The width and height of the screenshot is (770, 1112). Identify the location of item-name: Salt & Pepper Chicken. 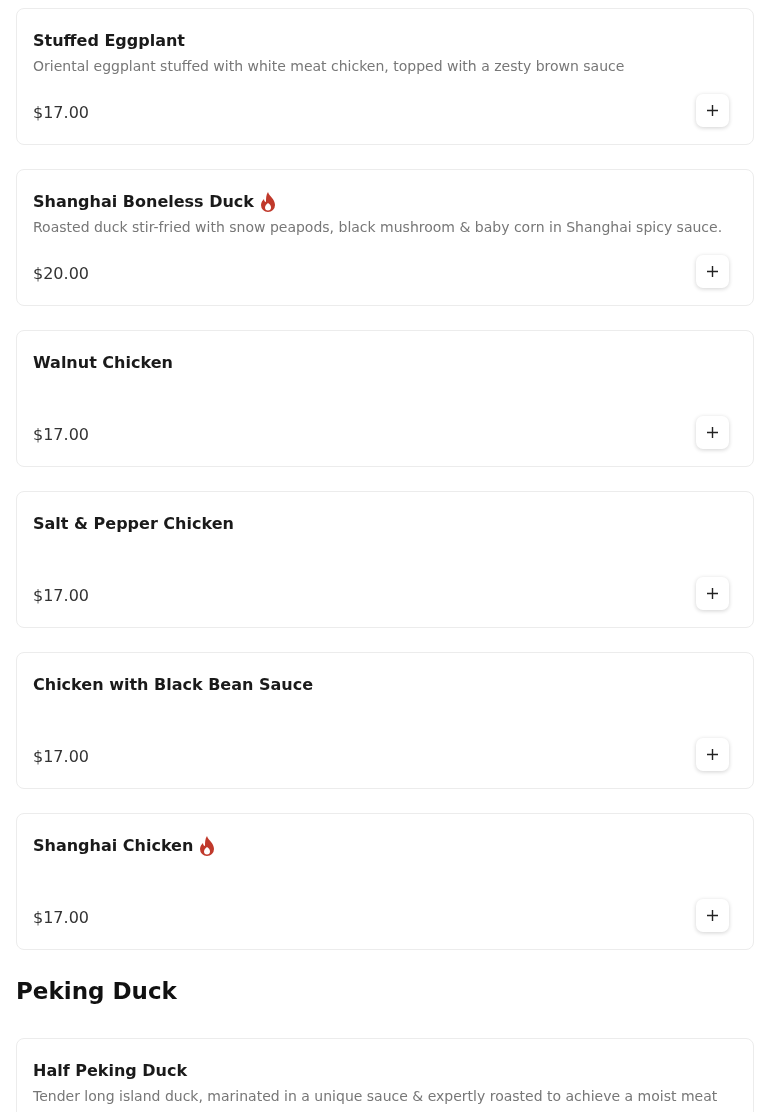
(133, 524).